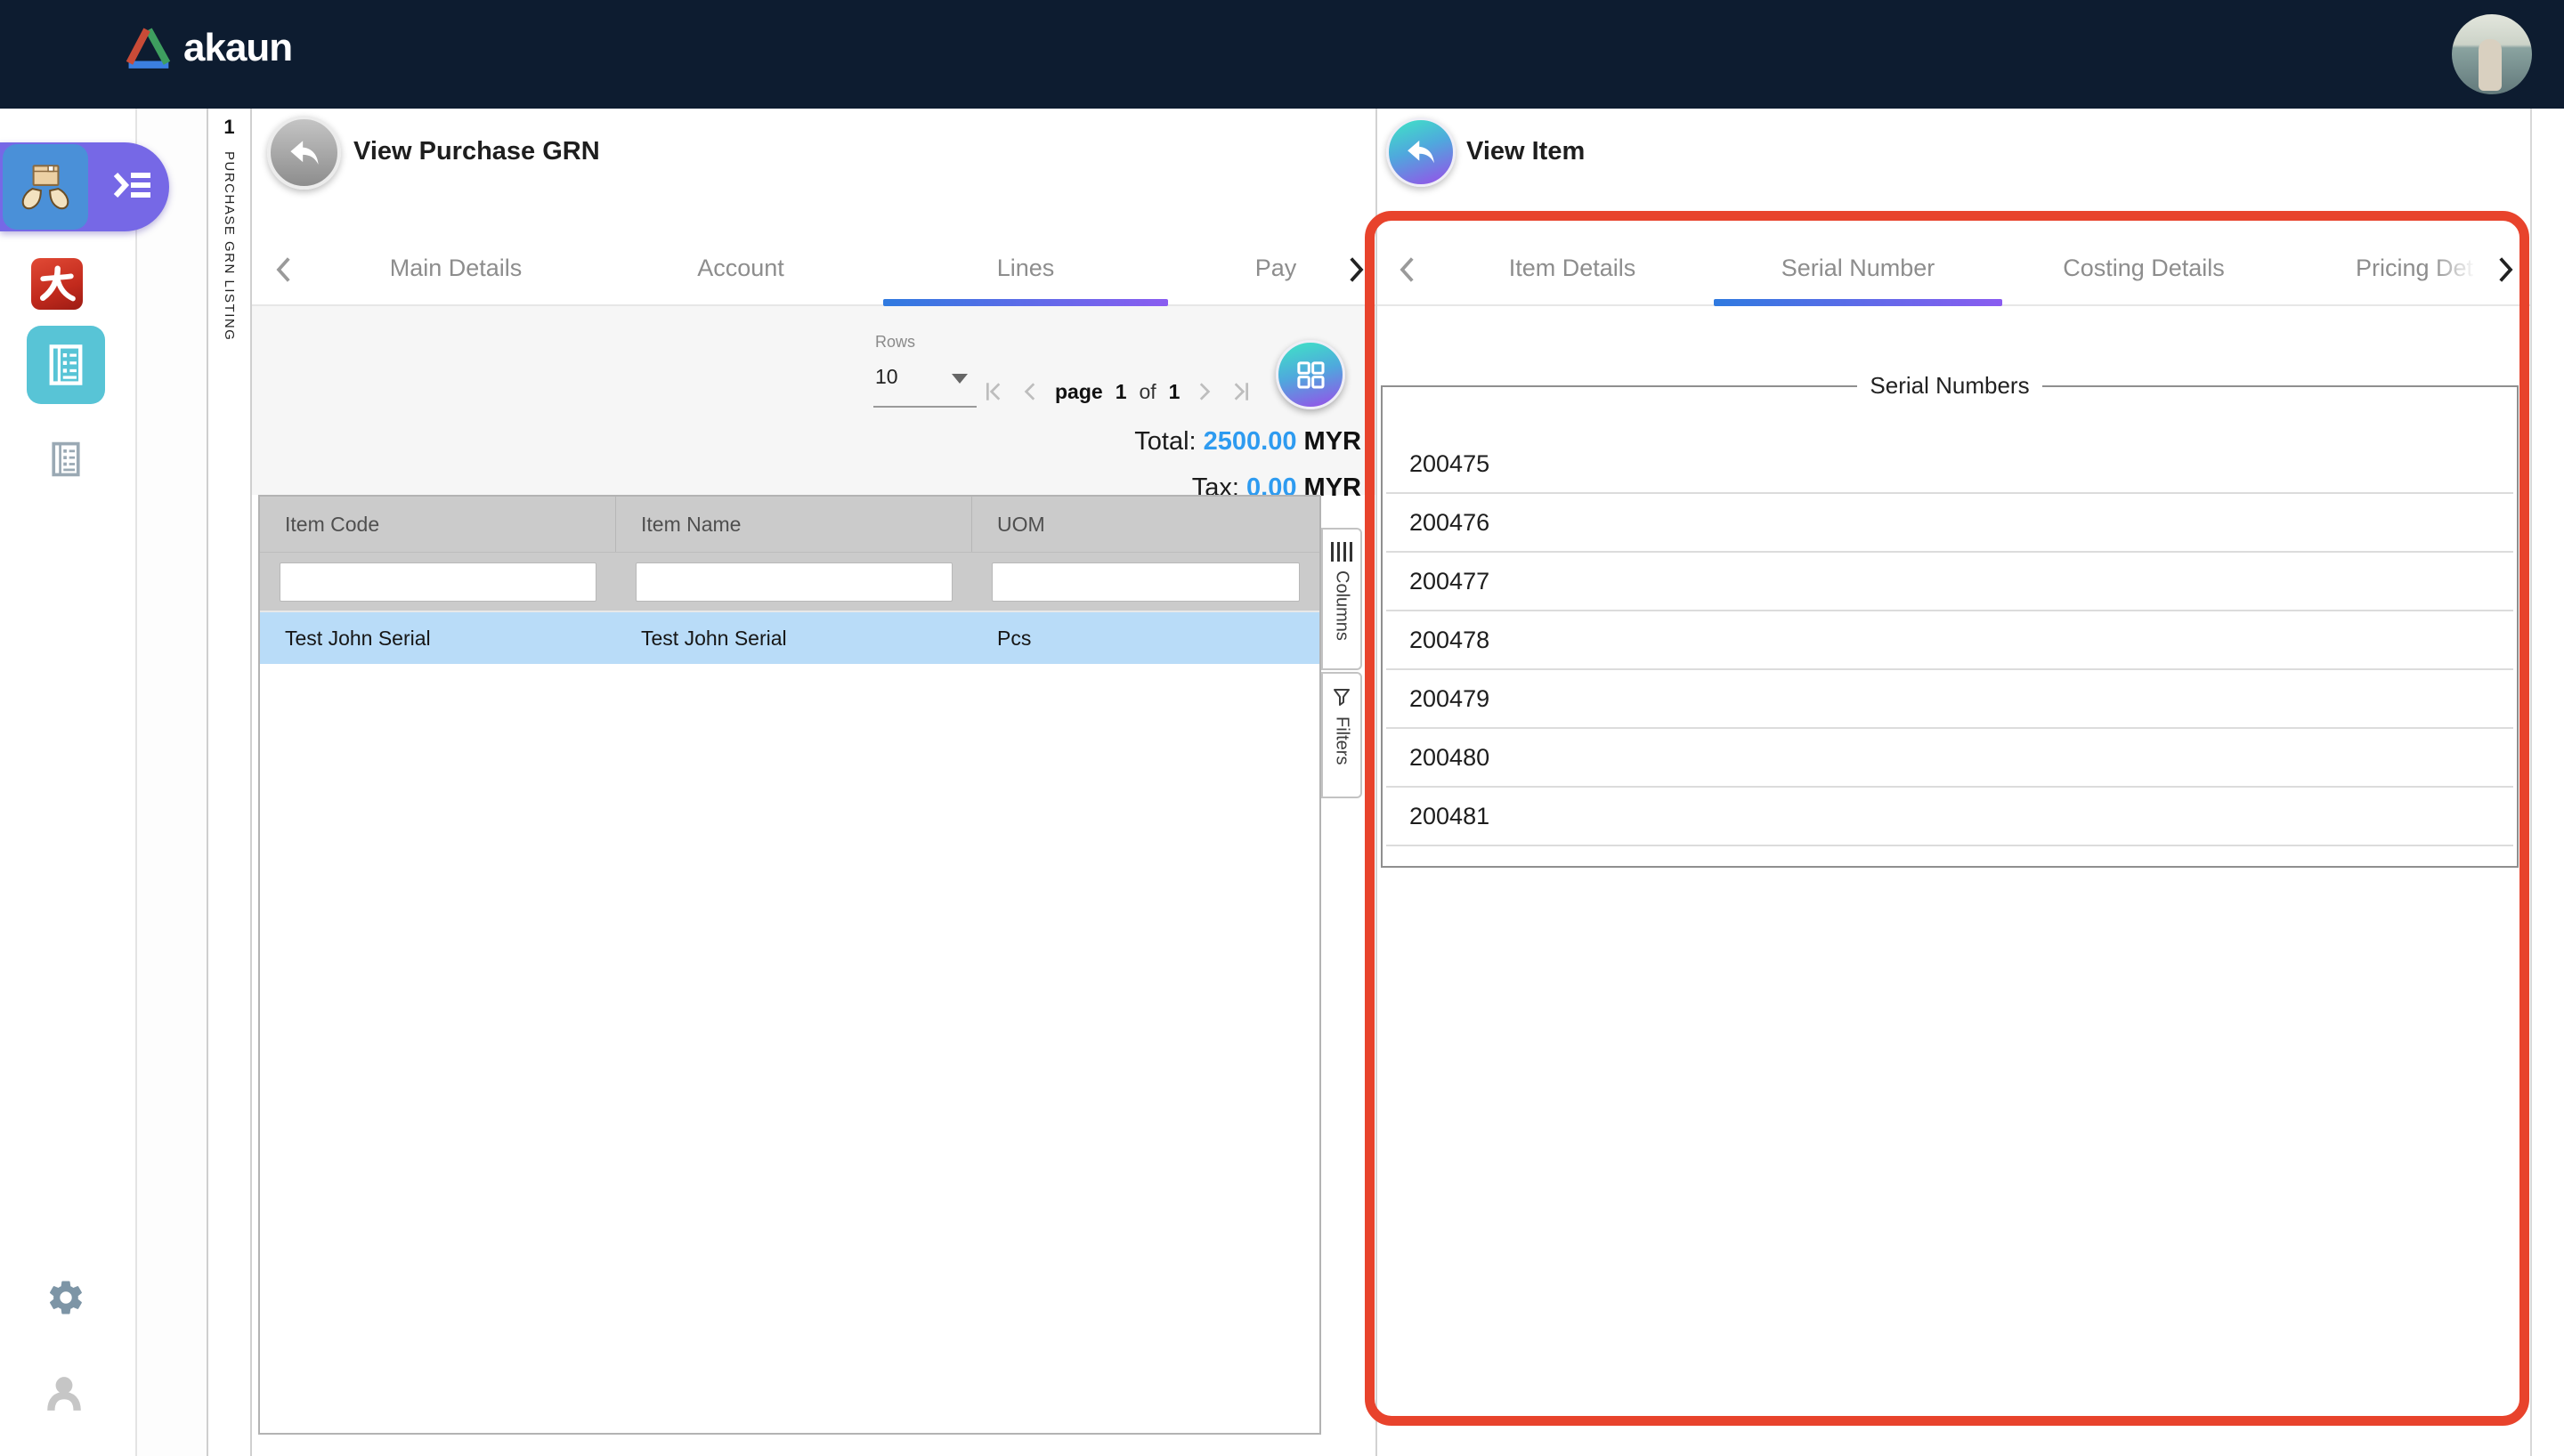 Image resolution: width=2564 pixels, height=1456 pixels. I want to click on serial-numbers-legend: Serial Numbers, so click(1950, 385).